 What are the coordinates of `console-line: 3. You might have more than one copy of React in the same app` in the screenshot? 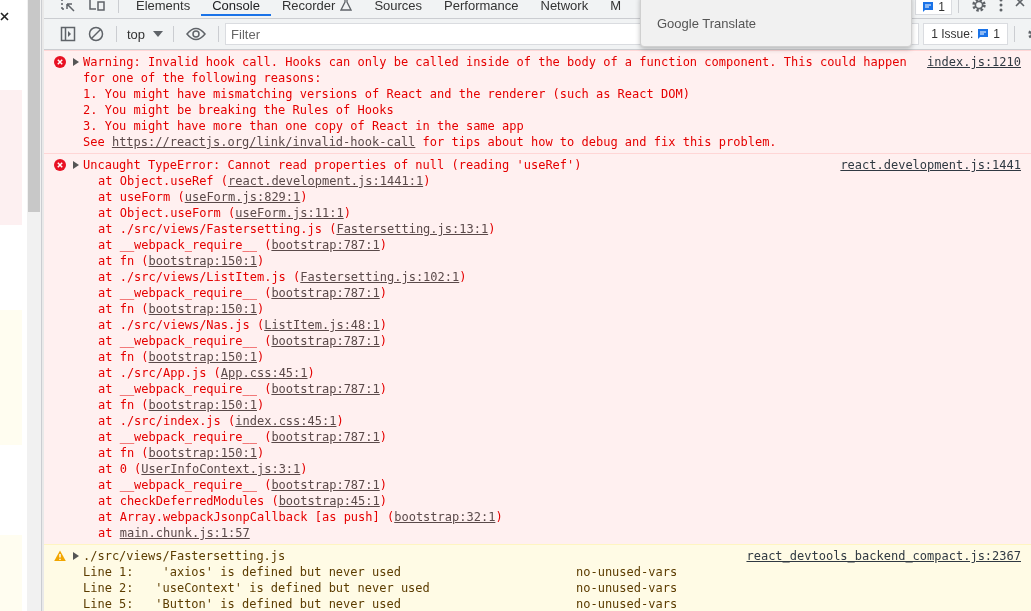 It's located at (304, 126).